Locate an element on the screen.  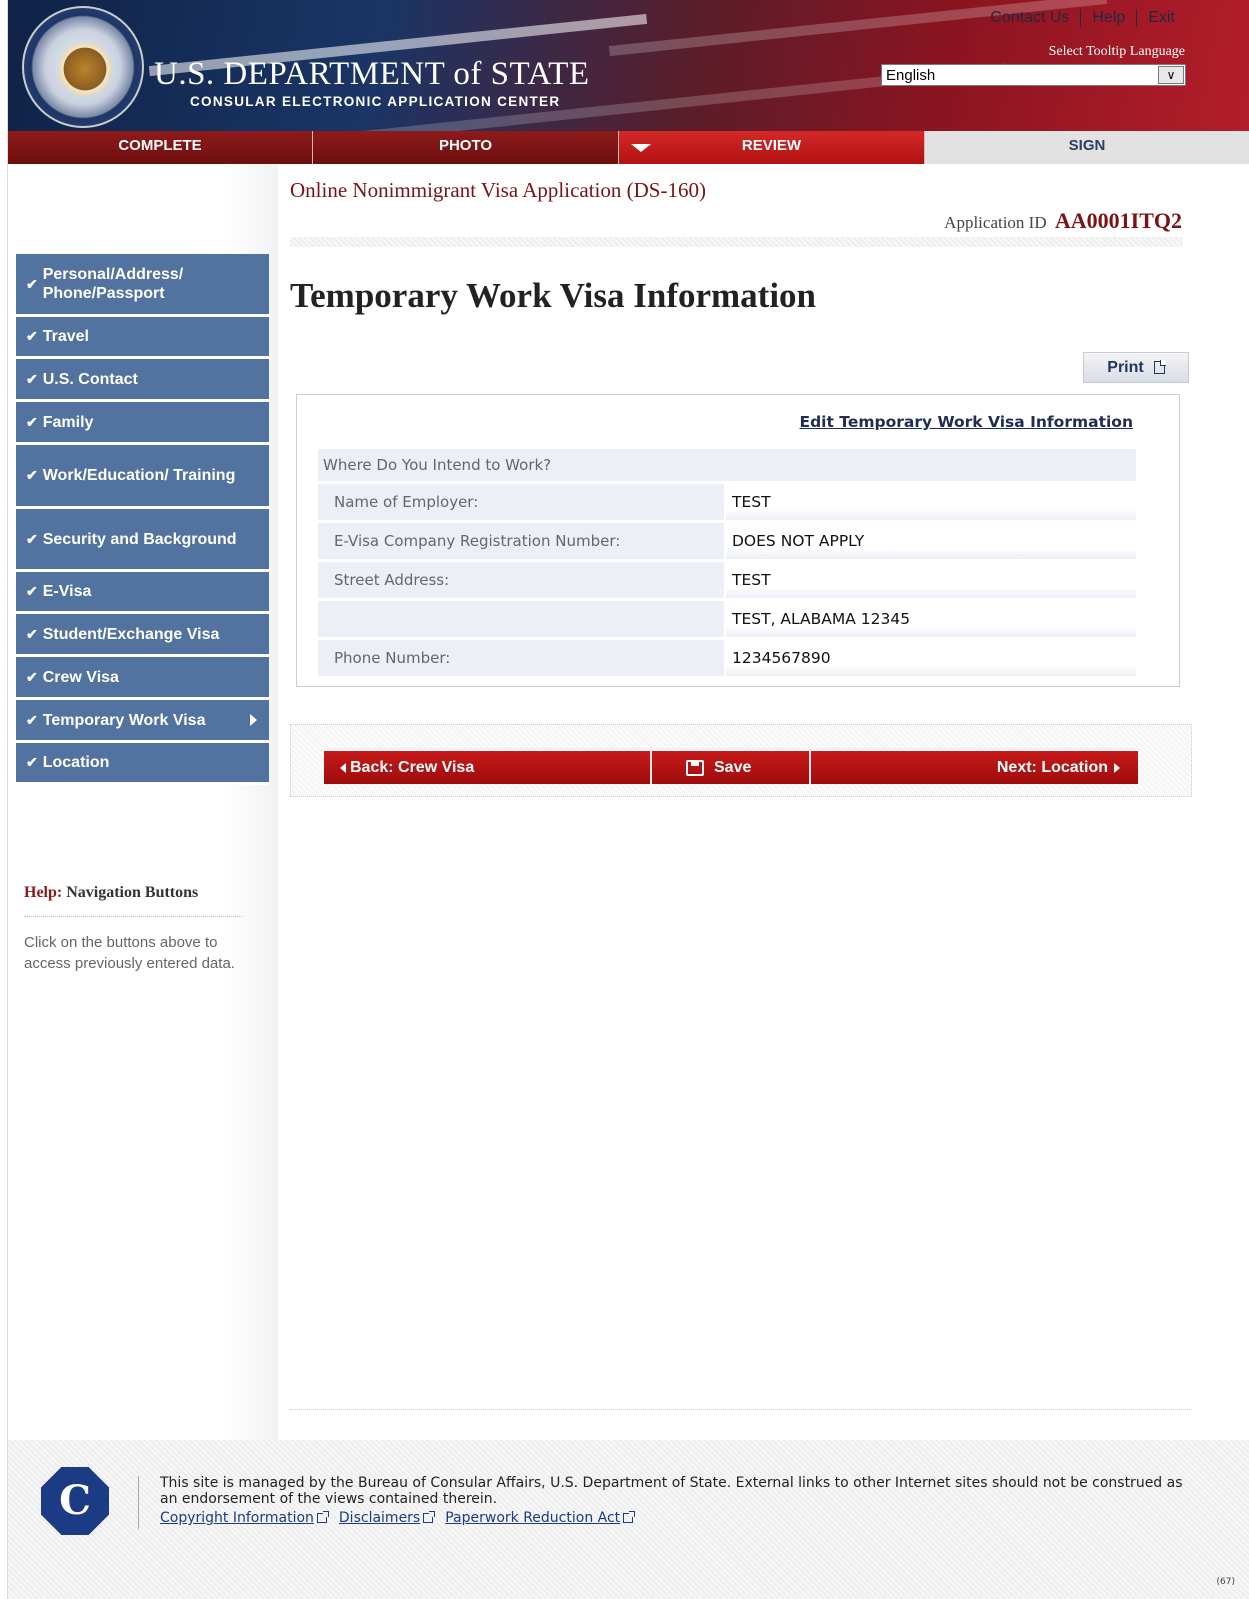
table-row: Phone Number: 1234567890 is located at coordinates (727, 658).